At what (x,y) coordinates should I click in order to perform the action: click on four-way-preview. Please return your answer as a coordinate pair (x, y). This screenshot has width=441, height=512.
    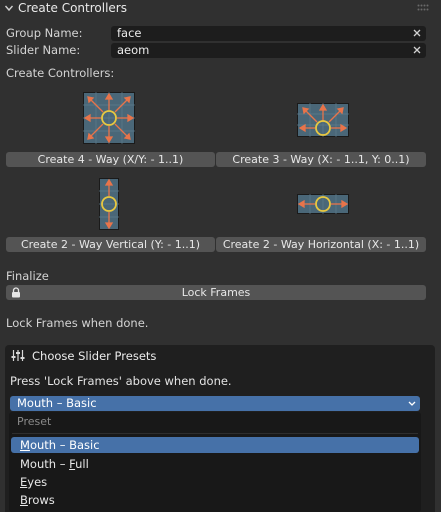
    Looking at the image, I should click on (109, 118).